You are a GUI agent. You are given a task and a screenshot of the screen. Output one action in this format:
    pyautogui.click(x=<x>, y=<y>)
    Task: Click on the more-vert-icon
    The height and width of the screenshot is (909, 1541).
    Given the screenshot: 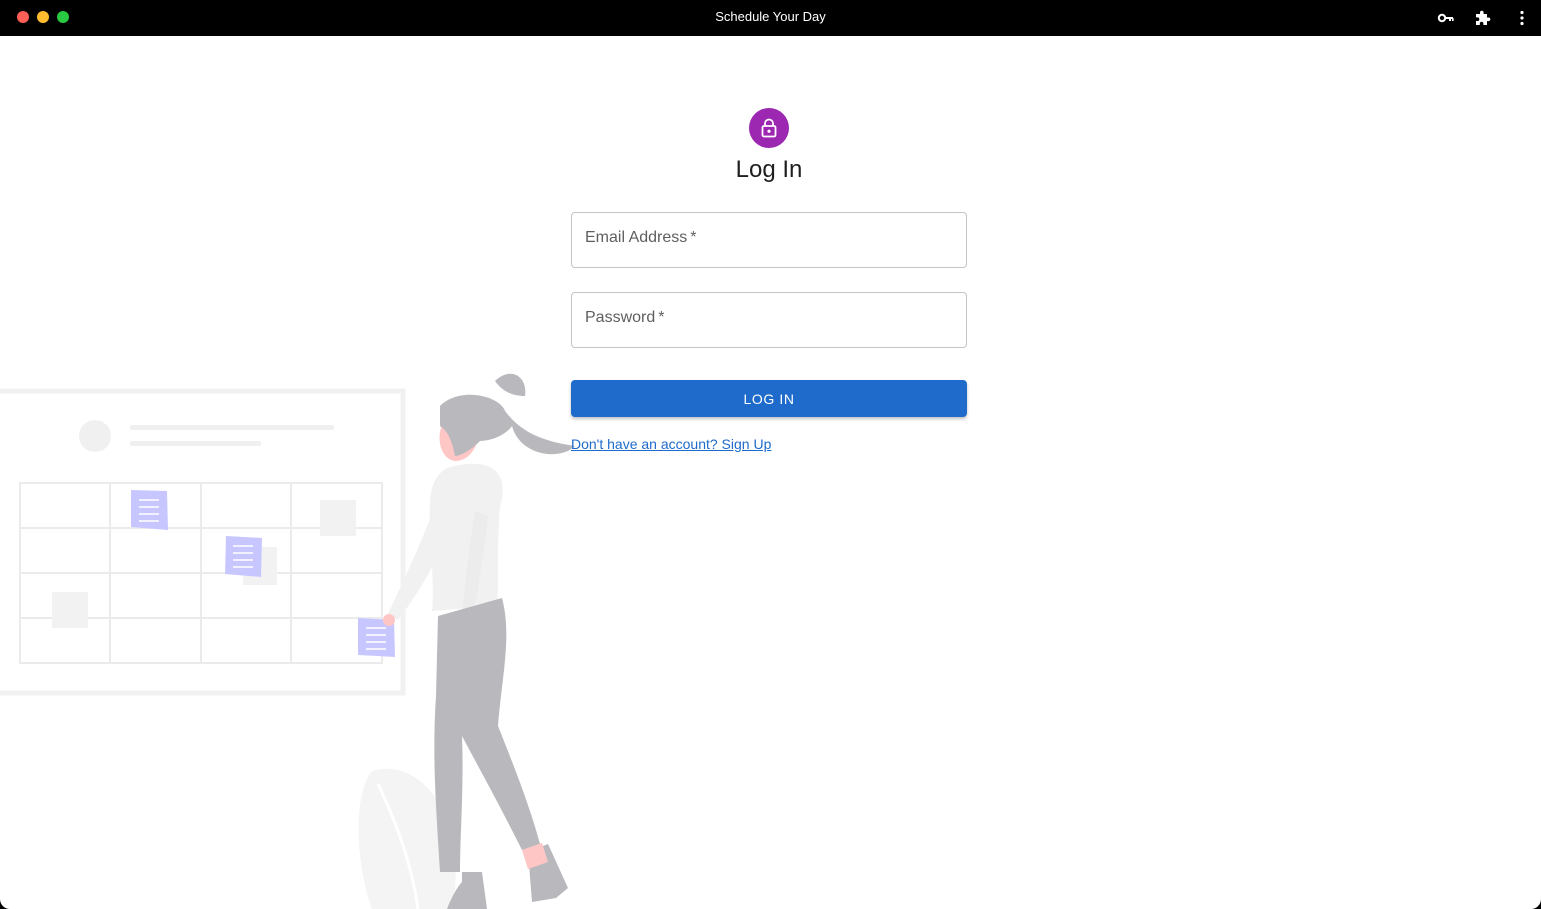 What is the action you would take?
    pyautogui.click(x=1522, y=18)
    